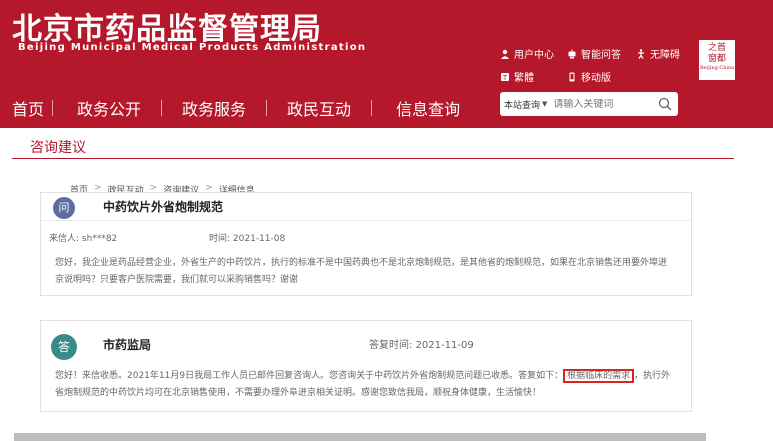 The image size is (773, 441). I want to click on user-center-label: 用户中心, so click(534, 55).